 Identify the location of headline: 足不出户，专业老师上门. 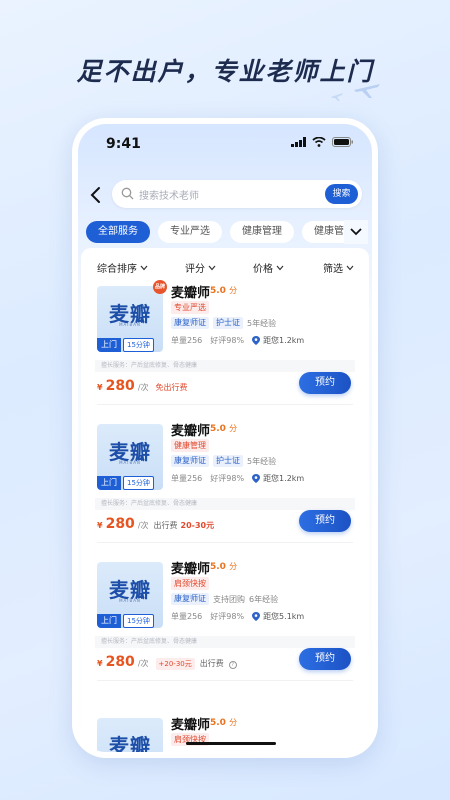
(225, 71).